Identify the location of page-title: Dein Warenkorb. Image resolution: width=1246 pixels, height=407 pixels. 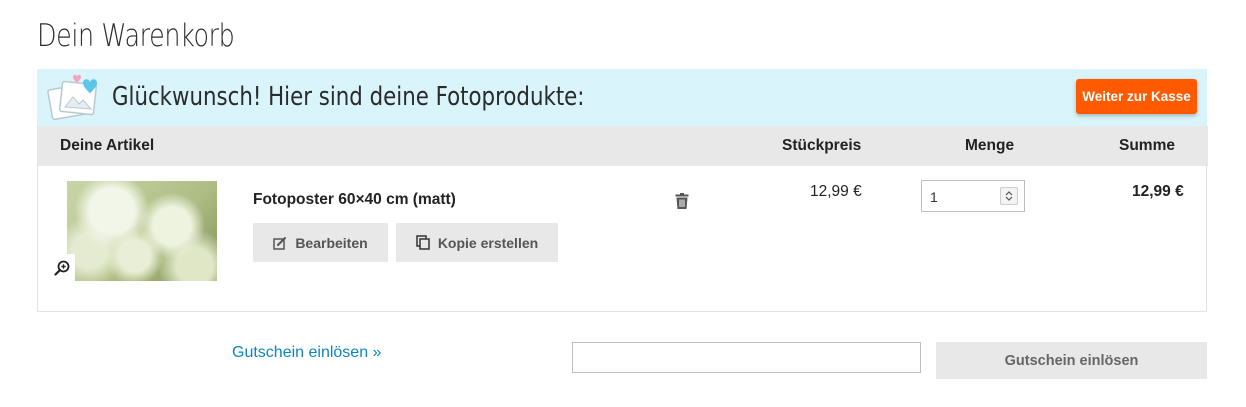
(136, 36).